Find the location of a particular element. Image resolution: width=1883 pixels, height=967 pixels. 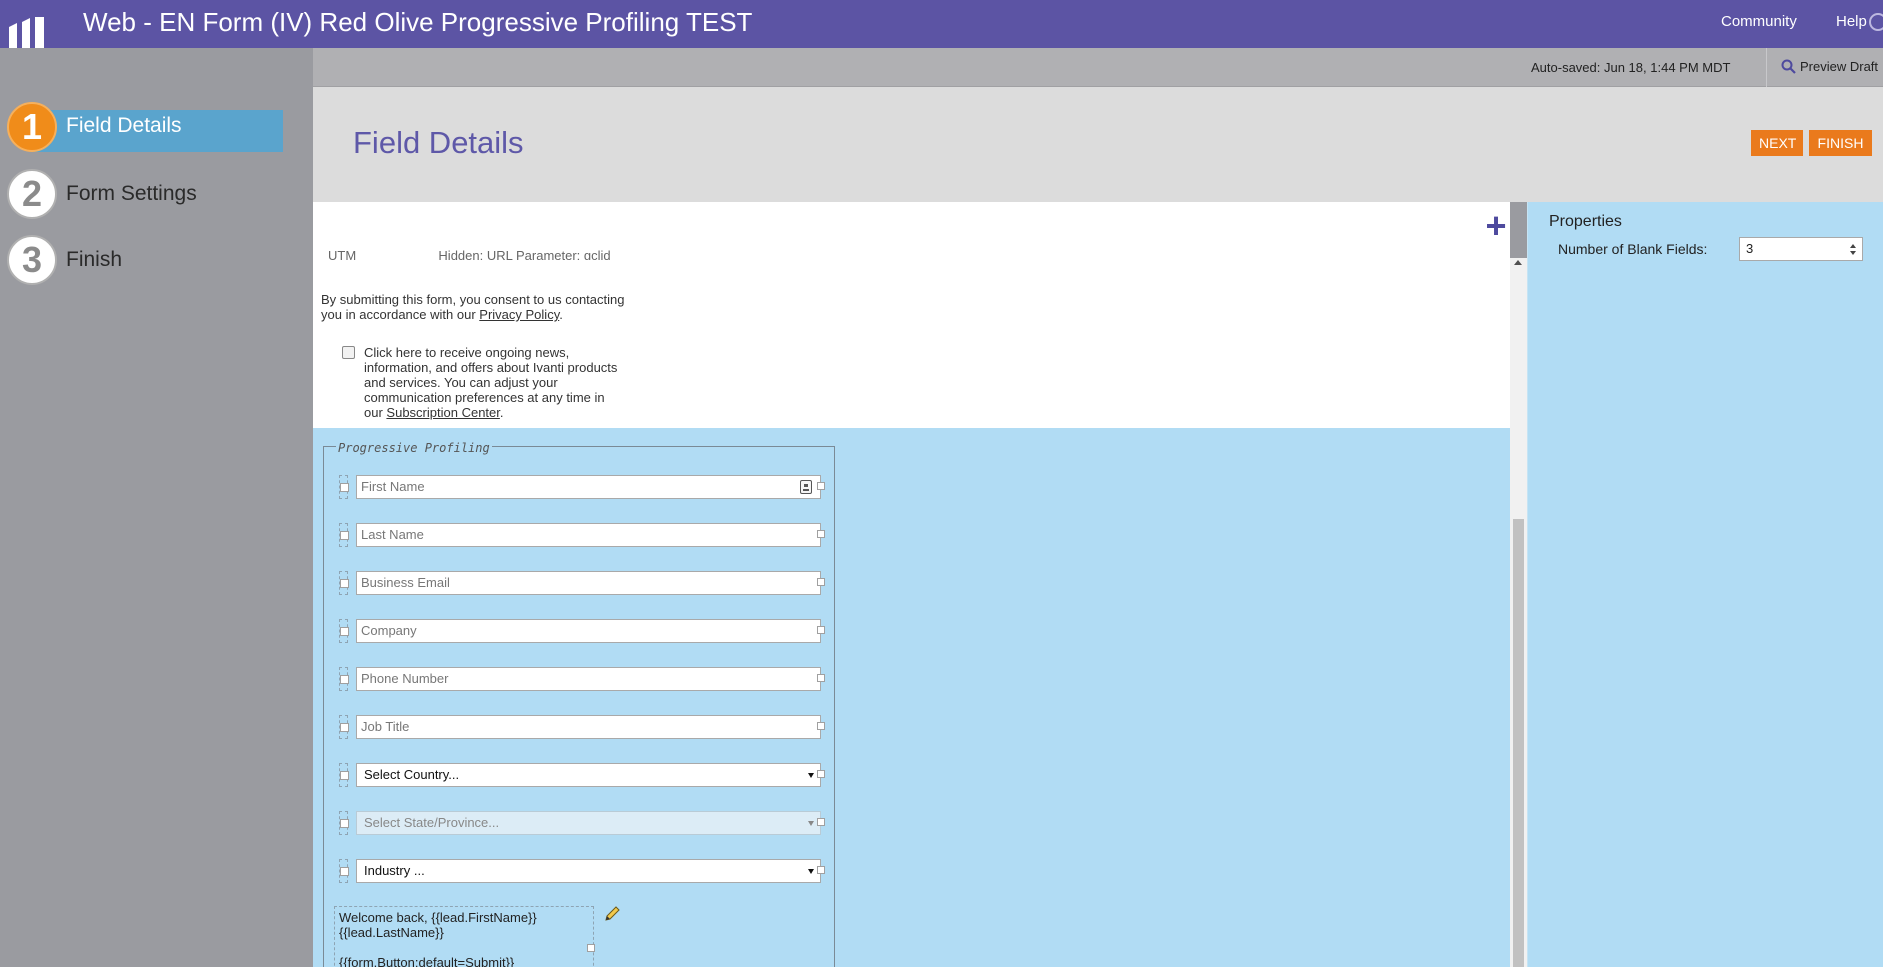

welcome-line-3: {{form.Button:default=Submit}} is located at coordinates (427, 961).